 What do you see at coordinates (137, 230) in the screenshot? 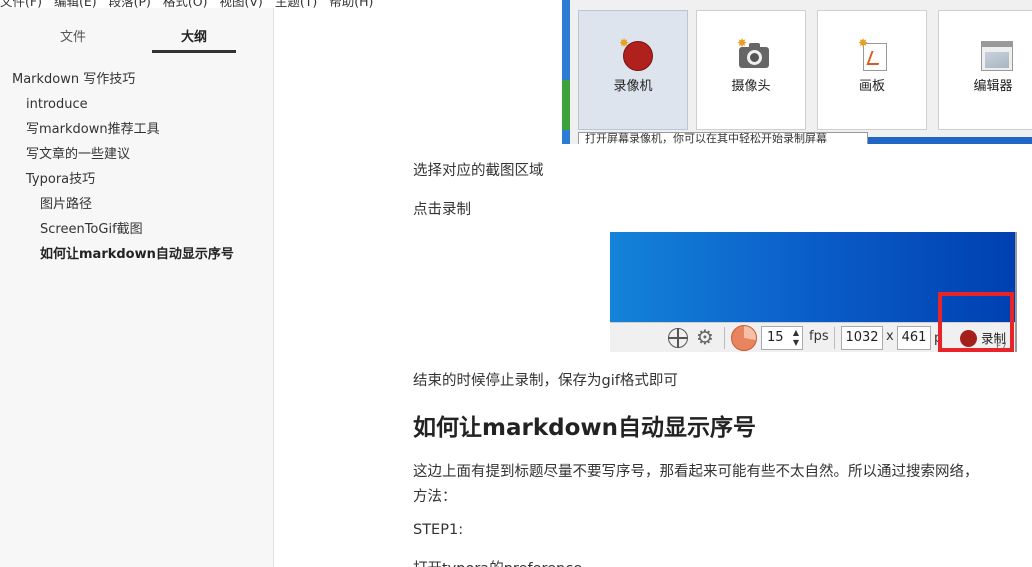
I see `outline-item-screentogif: ScreenToGif截图` at bounding box center [137, 230].